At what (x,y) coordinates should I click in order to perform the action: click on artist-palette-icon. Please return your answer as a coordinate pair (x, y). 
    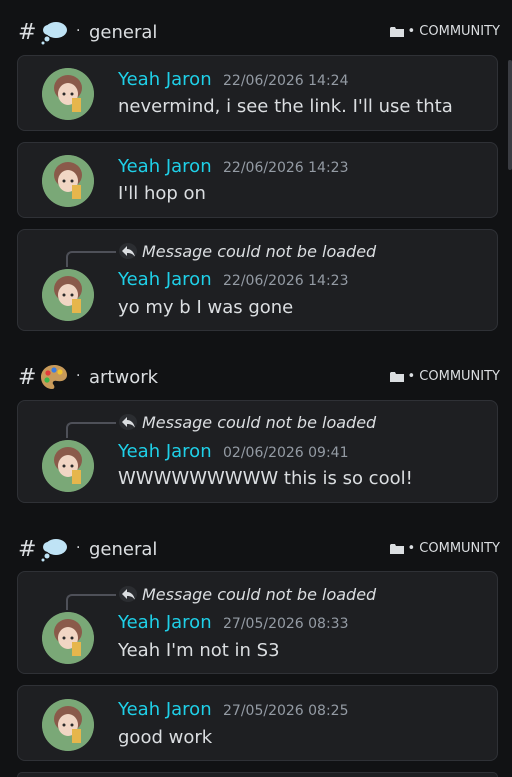
    Looking at the image, I should click on (54, 377).